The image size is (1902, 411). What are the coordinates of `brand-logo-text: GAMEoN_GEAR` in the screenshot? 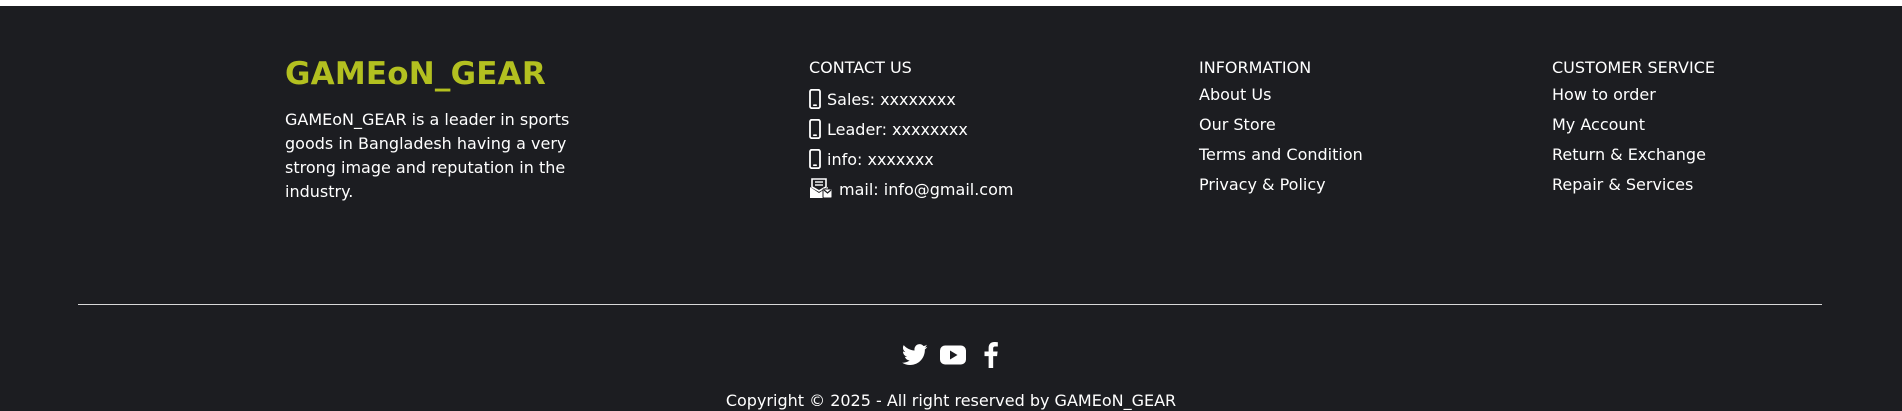 It's located at (415, 74).